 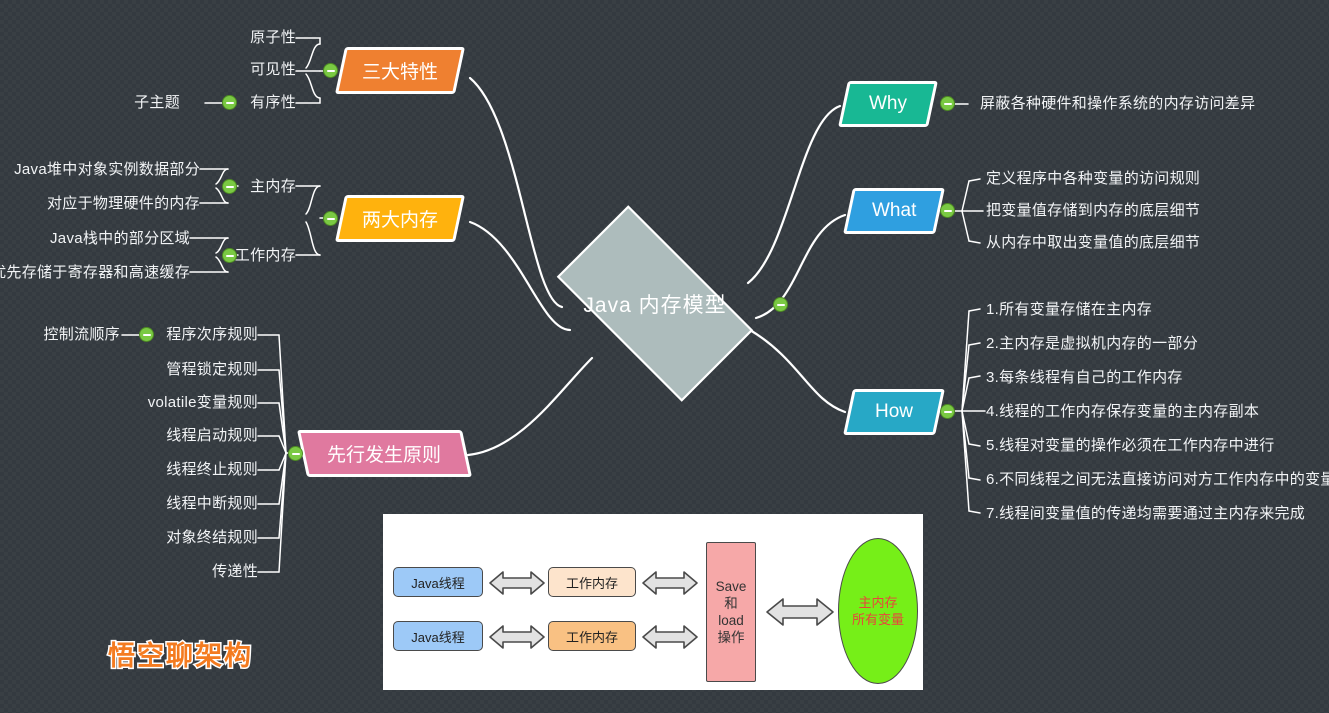 What do you see at coordinates (517, 637) in the screenshot?
I see `figure-arrow-thread2-working2` at bounding box center [517, 637].